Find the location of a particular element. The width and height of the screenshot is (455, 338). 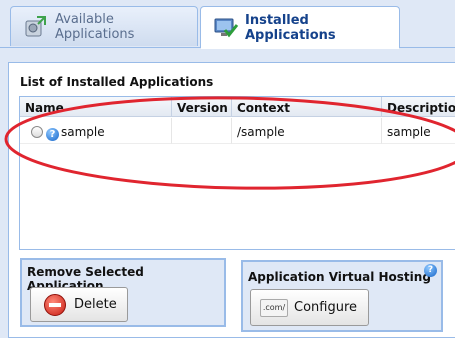

delete-button: Delete is located at coordinates (79, 304).